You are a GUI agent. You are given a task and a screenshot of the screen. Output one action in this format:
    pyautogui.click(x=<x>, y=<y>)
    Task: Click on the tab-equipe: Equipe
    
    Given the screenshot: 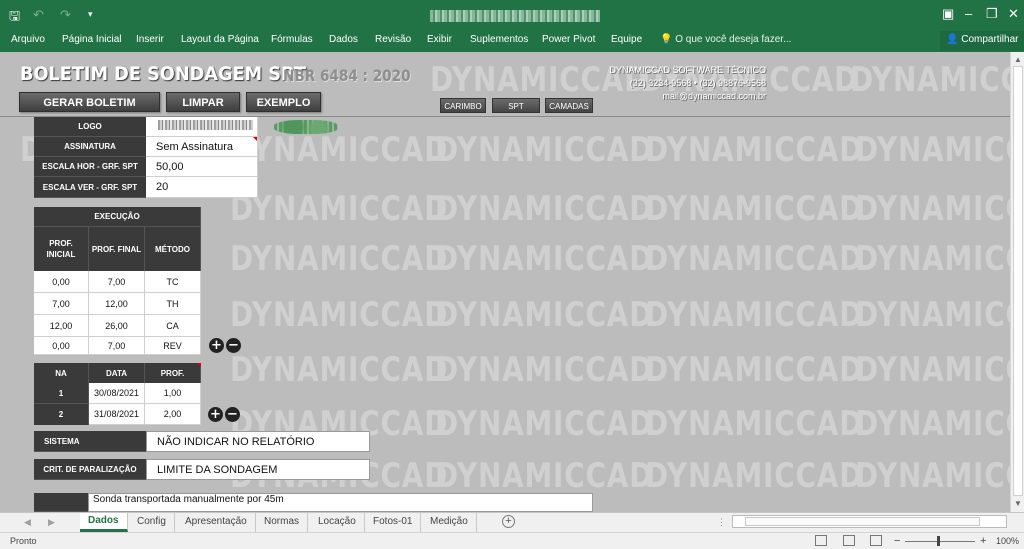 What is the action you would take?
    pyautogui.click(x=626, y=39)
    